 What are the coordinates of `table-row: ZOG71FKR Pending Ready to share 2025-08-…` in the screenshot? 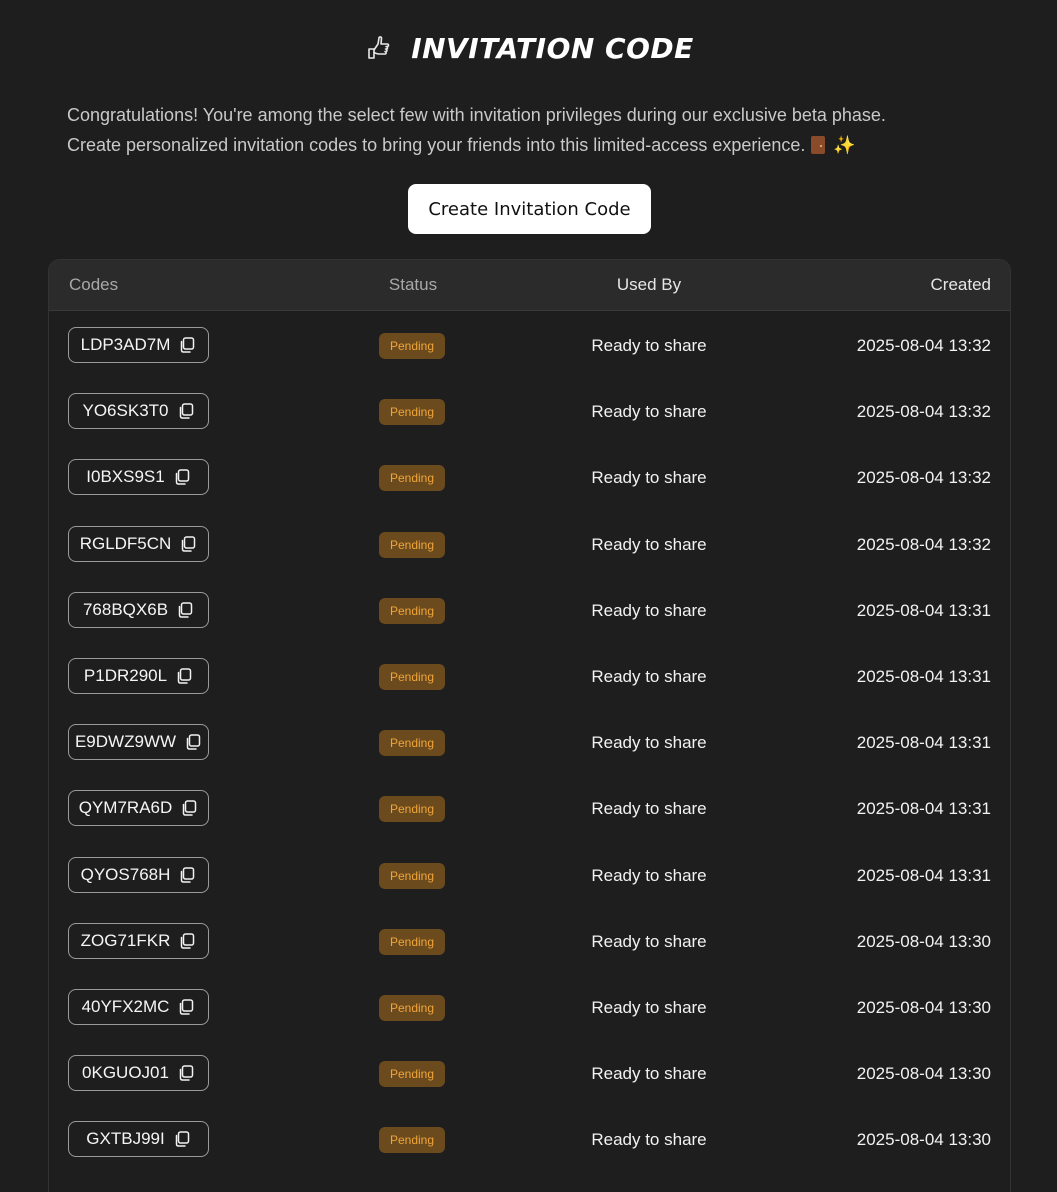 It's located at (529, 940).